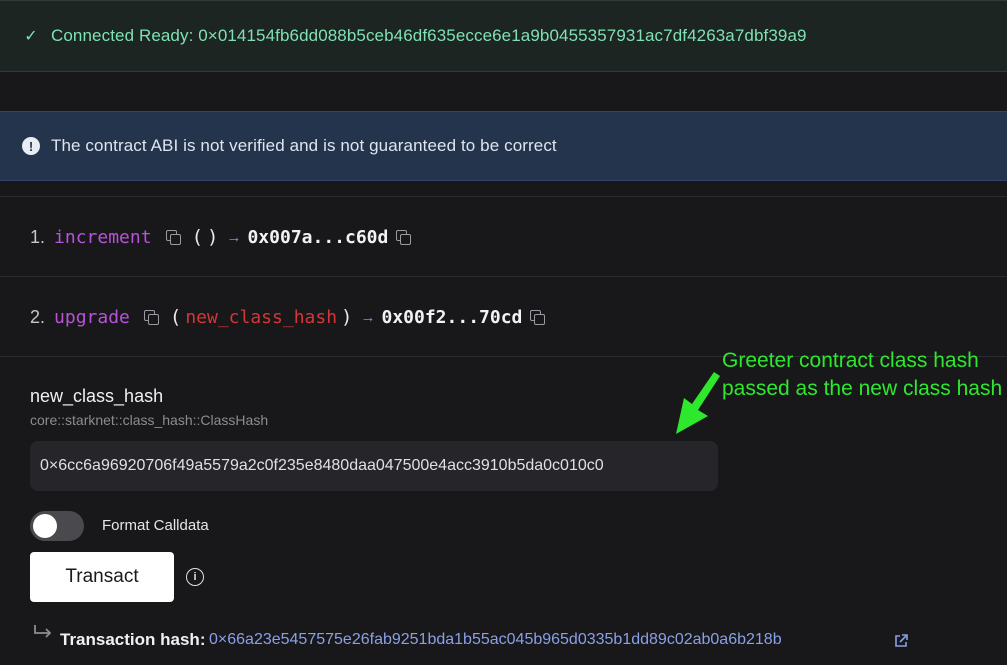 The height and width of the screenshot is (665, 1007). What do you see at coordinates (149, 420) in the screenshot?
I see `field-type: core::starknet::class_hash::ClassHash` at bounding box center [149, 420].